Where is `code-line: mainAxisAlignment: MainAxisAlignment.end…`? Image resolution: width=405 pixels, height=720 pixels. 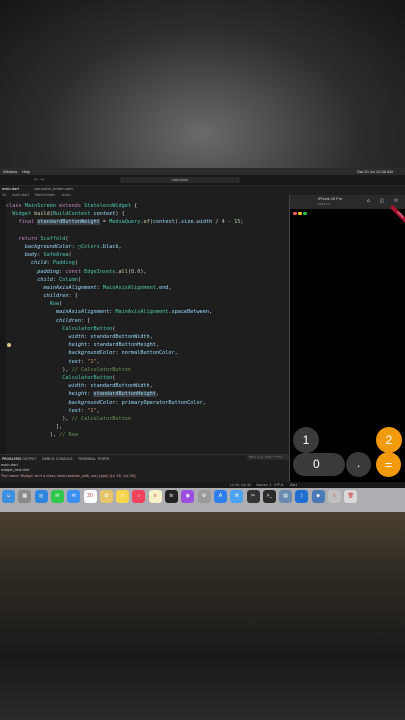
code-line: mainAxisAlignment: MainAxisAlignment.end… is located at coordinates (147, 288).